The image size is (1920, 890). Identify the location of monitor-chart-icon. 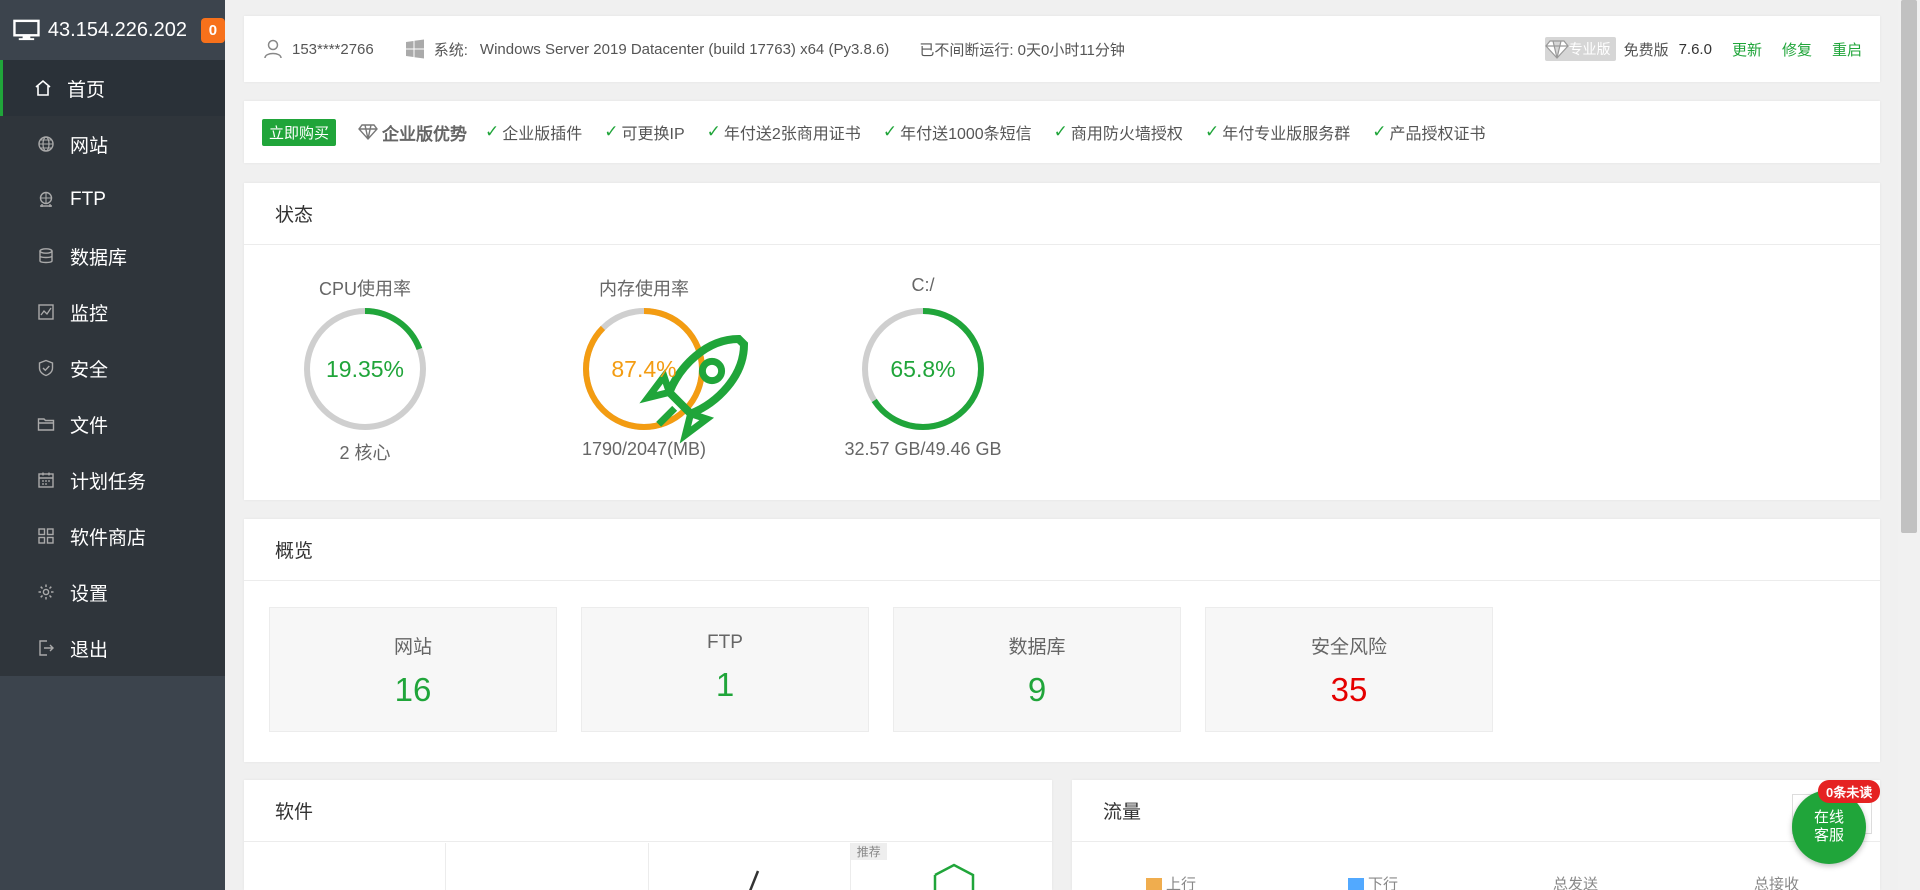
(46, 312).